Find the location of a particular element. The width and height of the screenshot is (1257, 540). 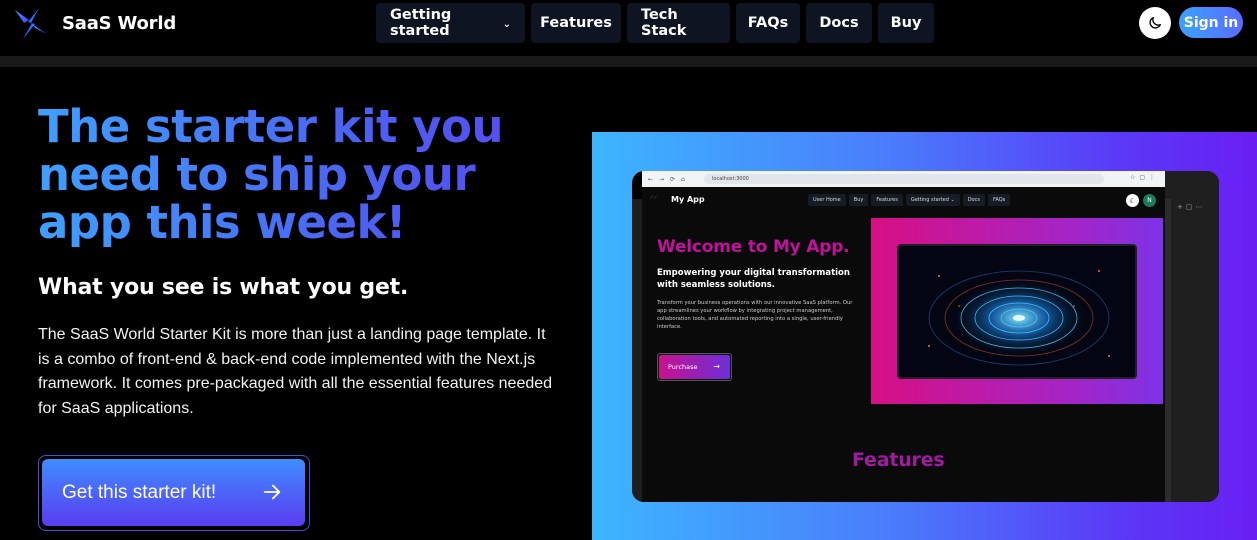

editor-pane-icons: +▢⋯ is located at coordinates (1191, 207).